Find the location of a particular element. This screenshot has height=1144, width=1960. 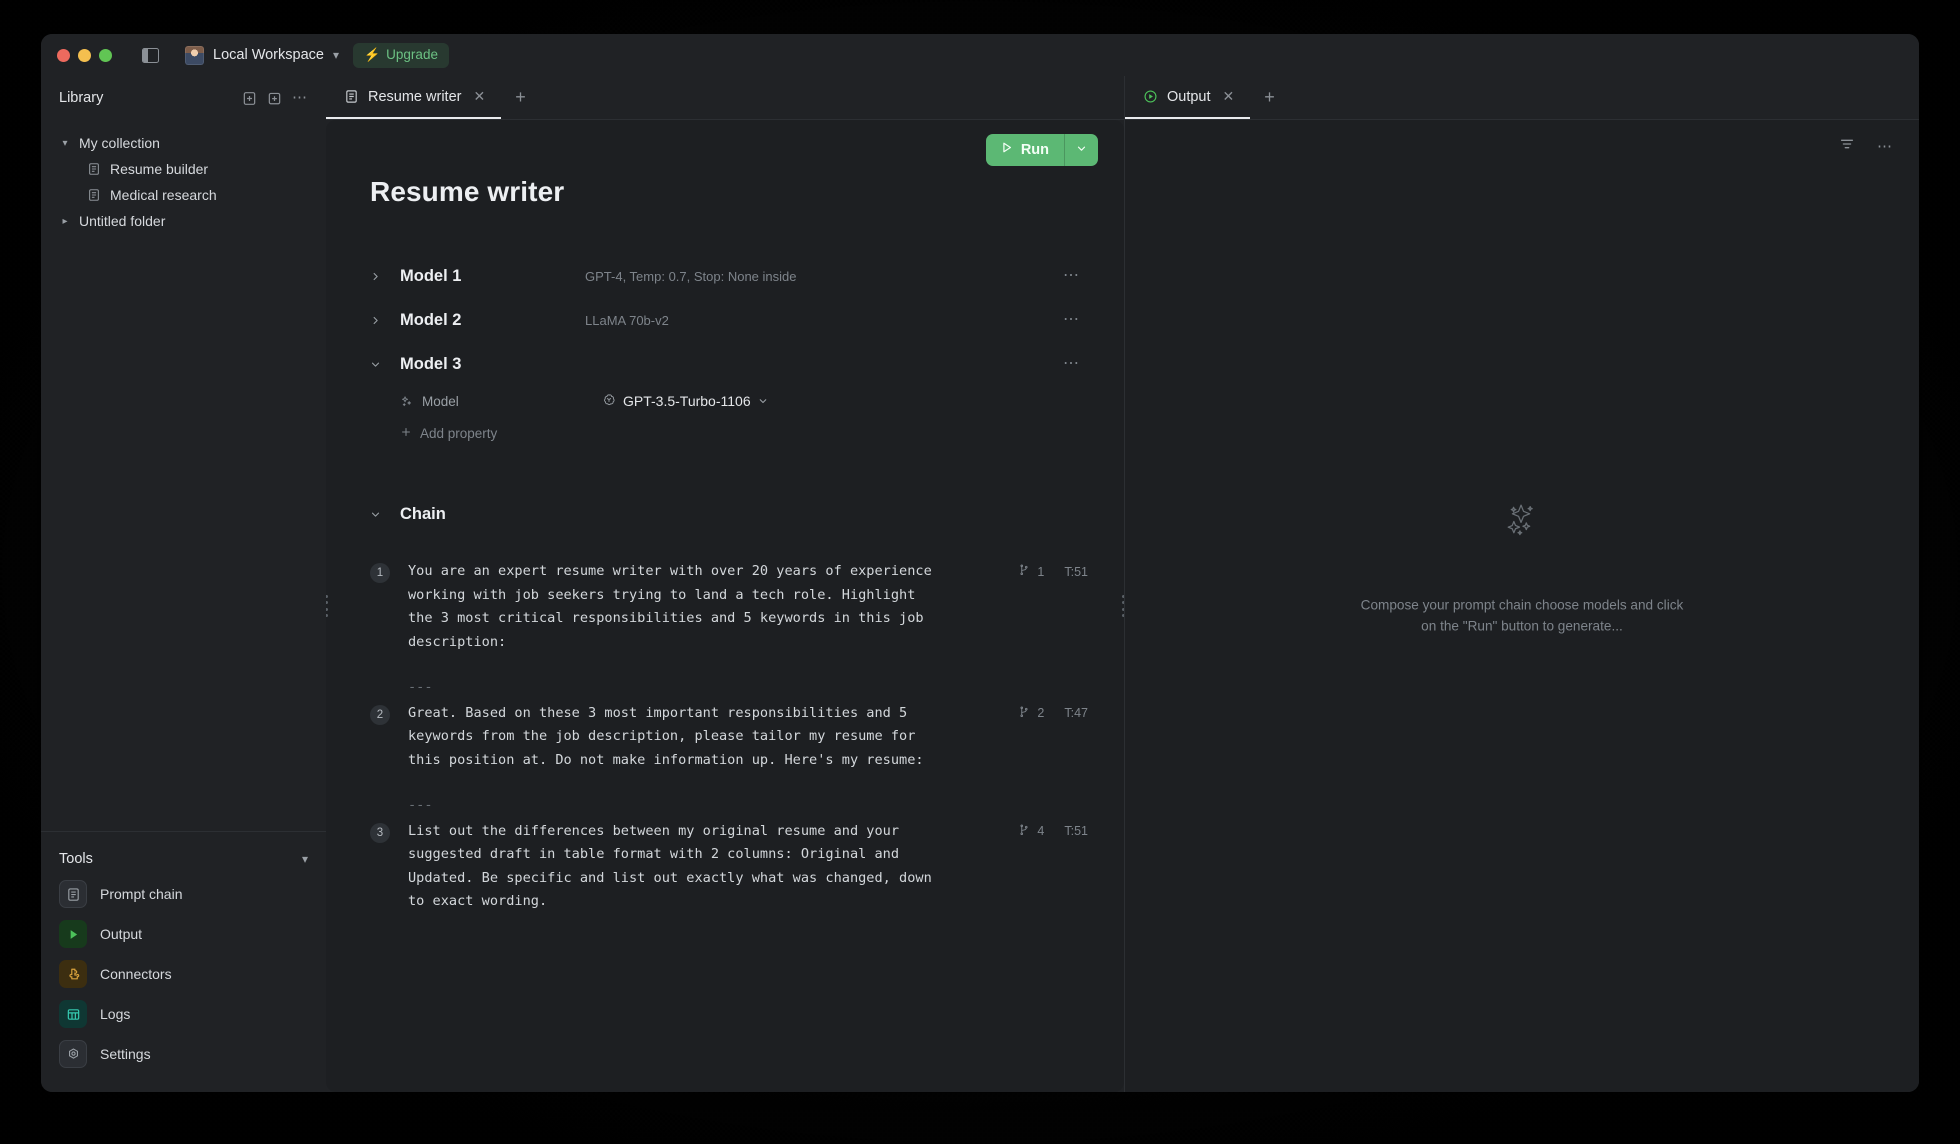

branch-count-value: 2 is located at coordinates (1041, 713).